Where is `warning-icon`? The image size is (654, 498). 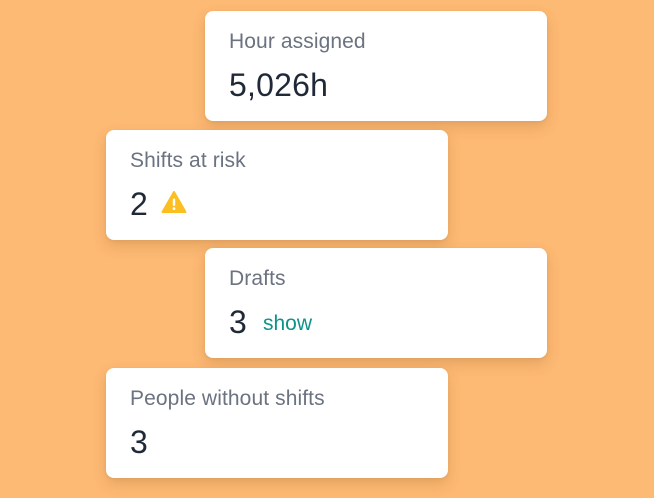 warning-icon is located at coordinates (174, 202).